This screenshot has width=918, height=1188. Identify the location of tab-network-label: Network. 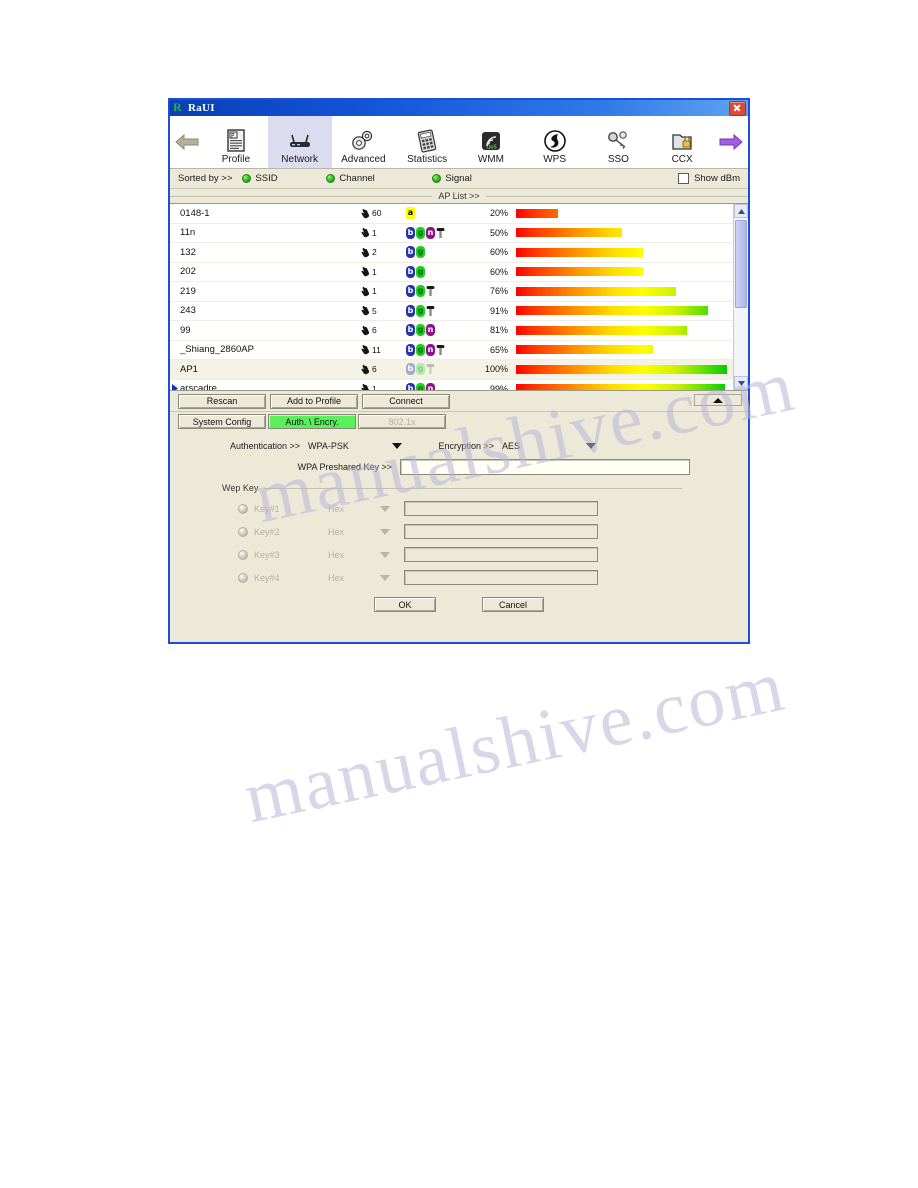
(299, 159).